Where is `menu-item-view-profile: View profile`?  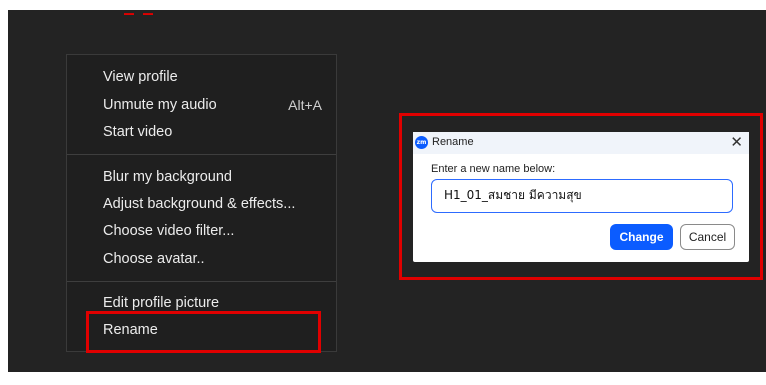
menu-item-view-profile: View profile is located at coordinates (140, 77).